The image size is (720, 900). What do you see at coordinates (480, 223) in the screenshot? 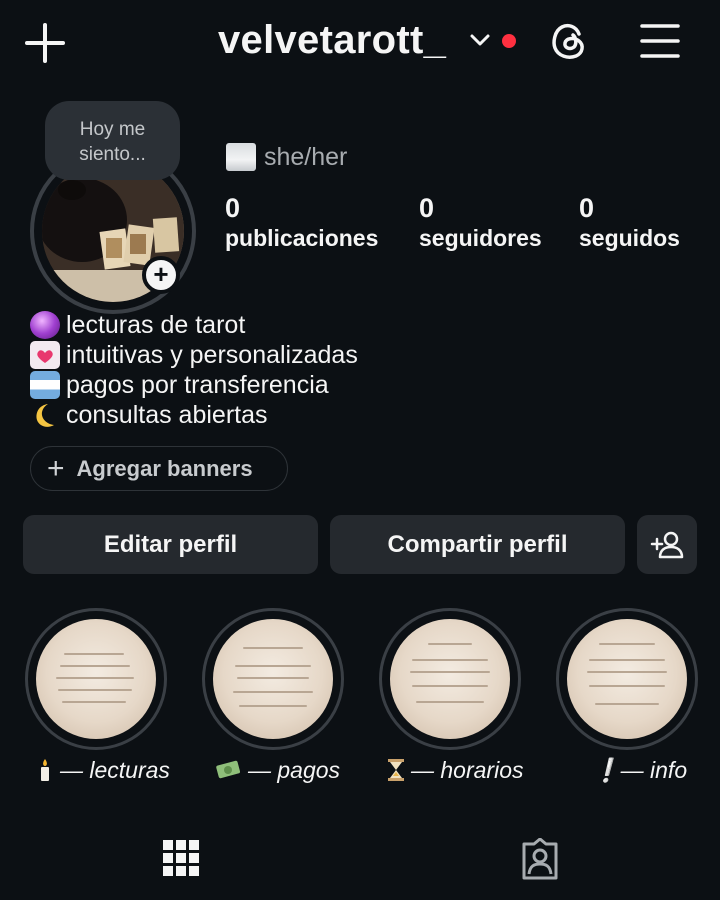
I see `stat-followers: 0 seguidores` at bounding box center [480, 223].